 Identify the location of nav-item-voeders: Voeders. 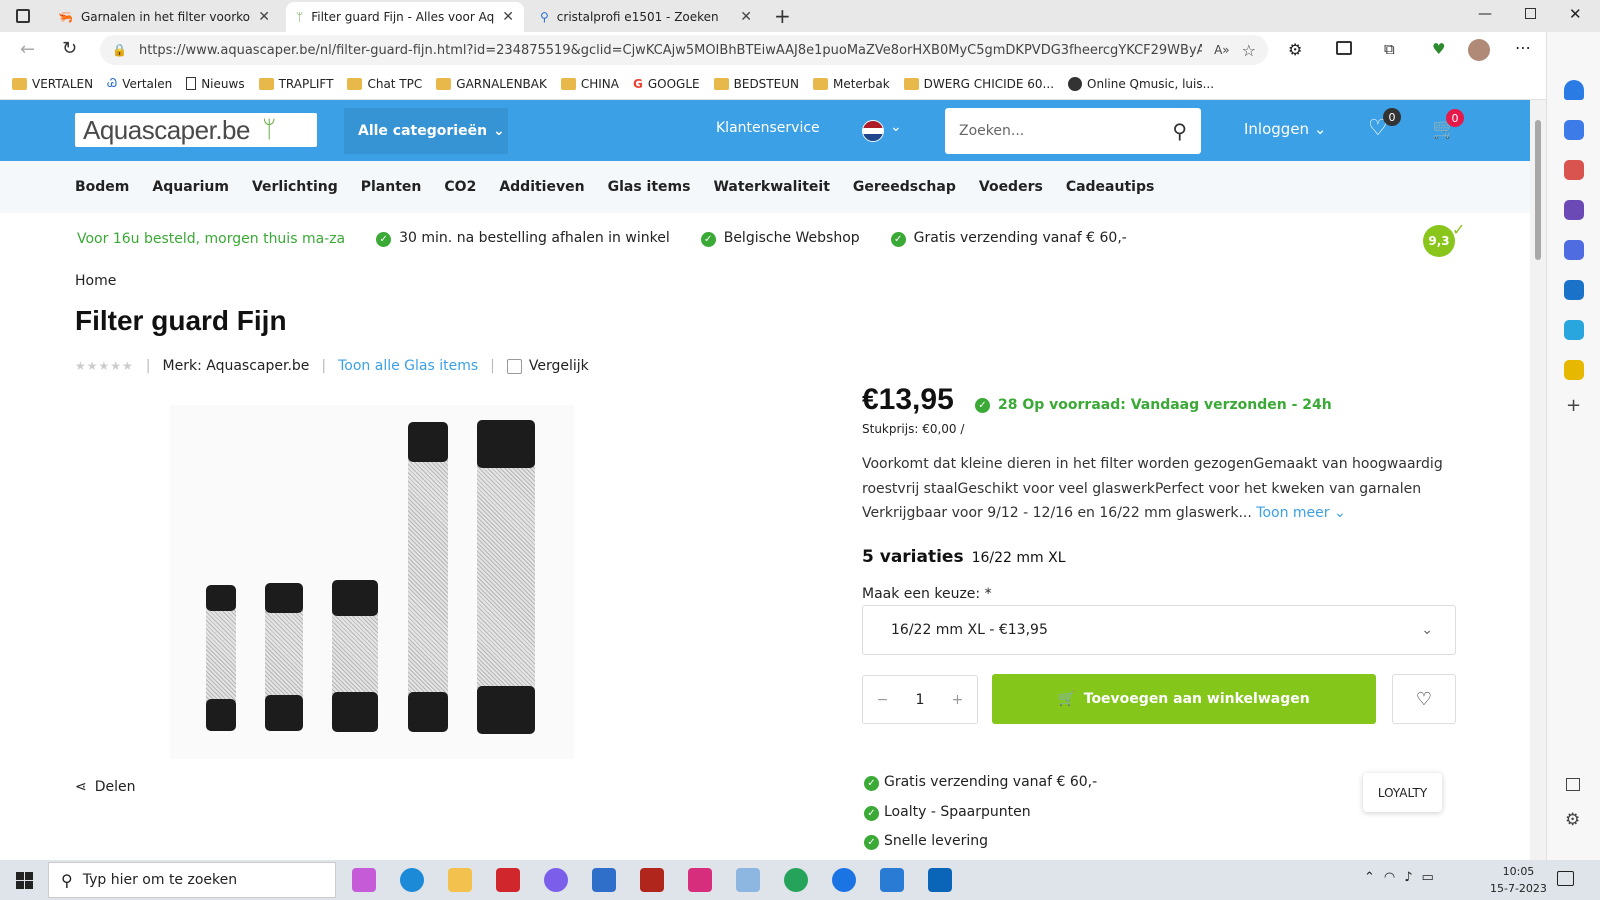
(1011, 187).